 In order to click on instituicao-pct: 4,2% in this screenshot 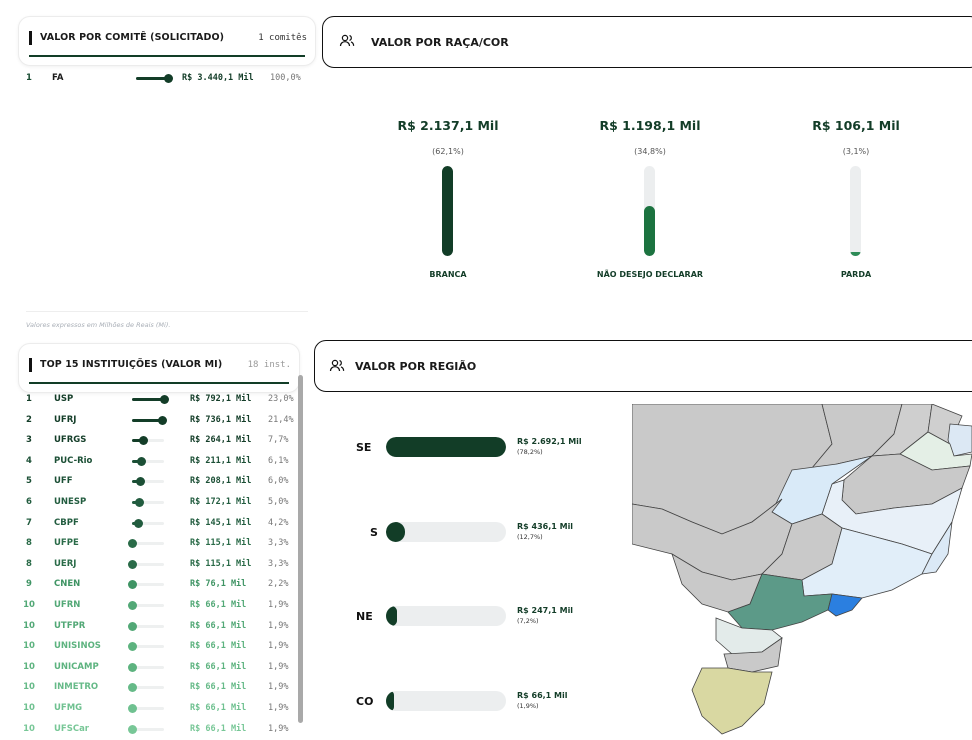, I will do `click(278, 522)`.